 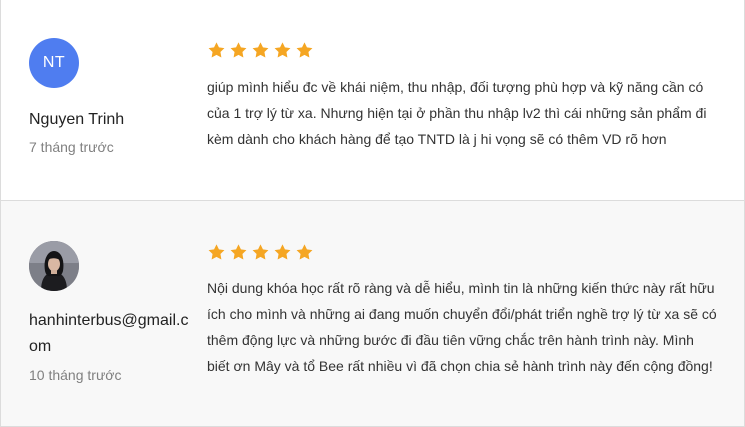 I want to click on user-photo-avatar-icon, so click(x=54, y=266).